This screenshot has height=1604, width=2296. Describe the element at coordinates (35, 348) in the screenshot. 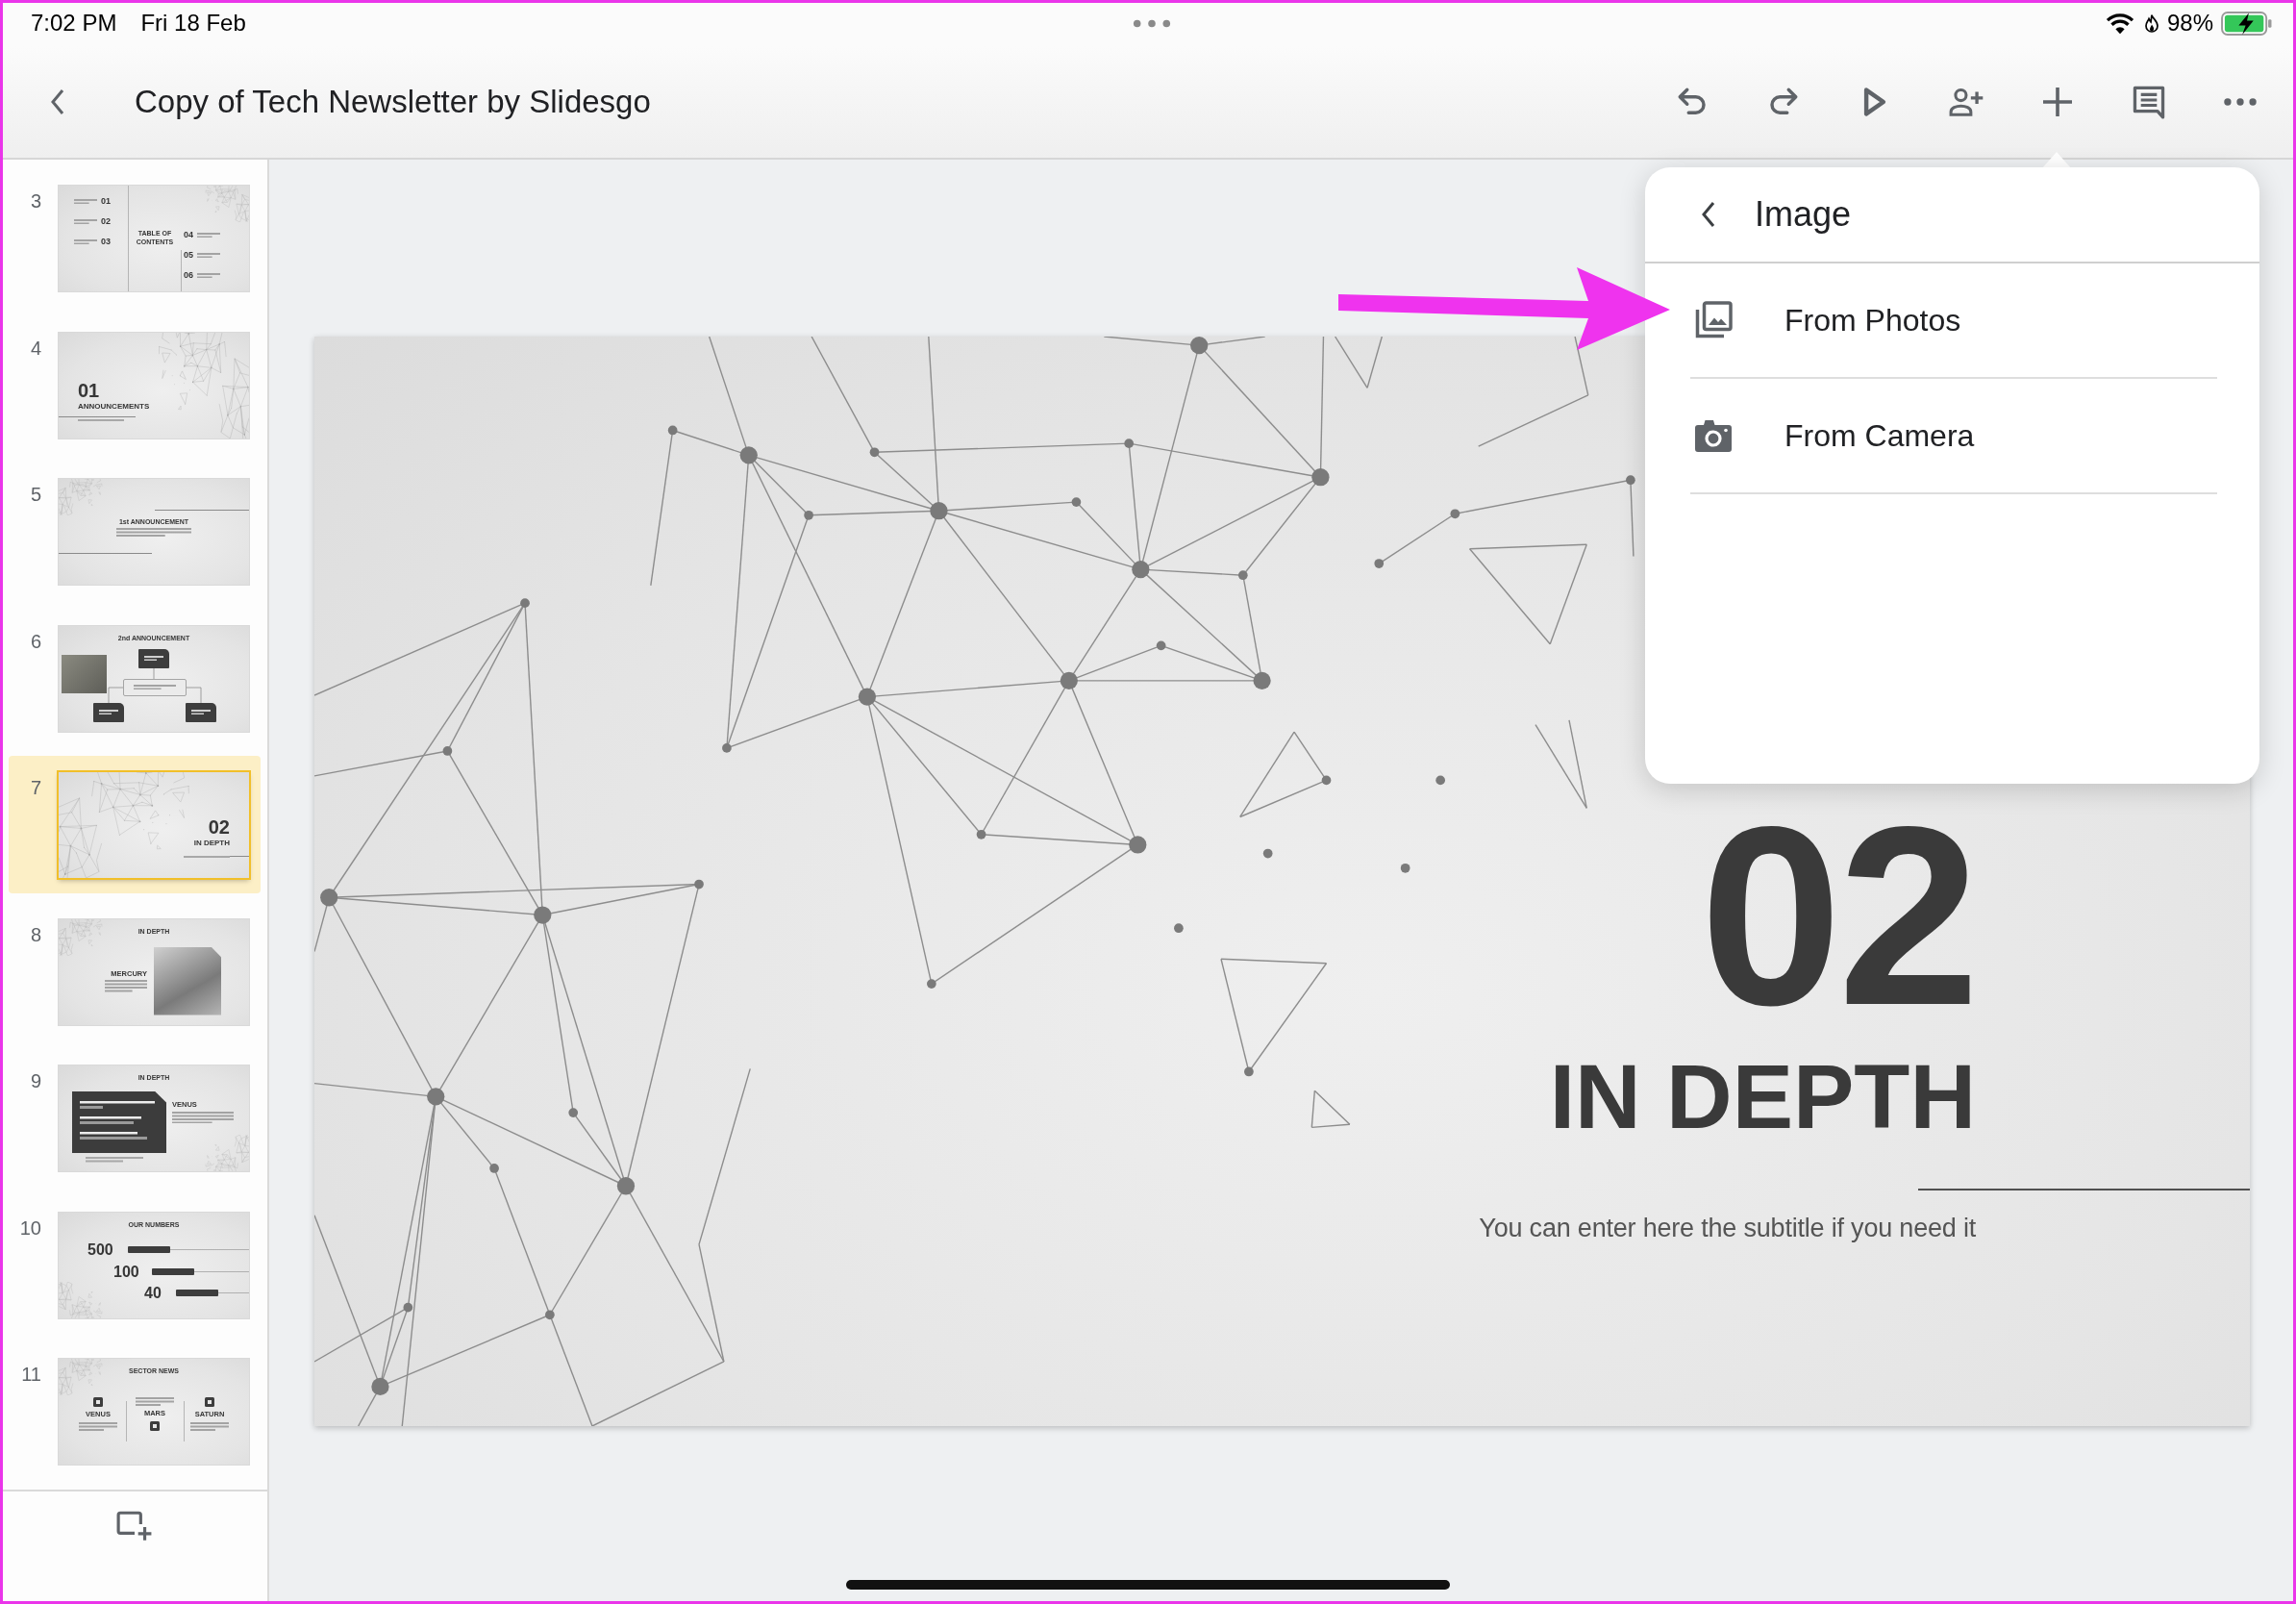

I see `slide-number: 4` at that location.